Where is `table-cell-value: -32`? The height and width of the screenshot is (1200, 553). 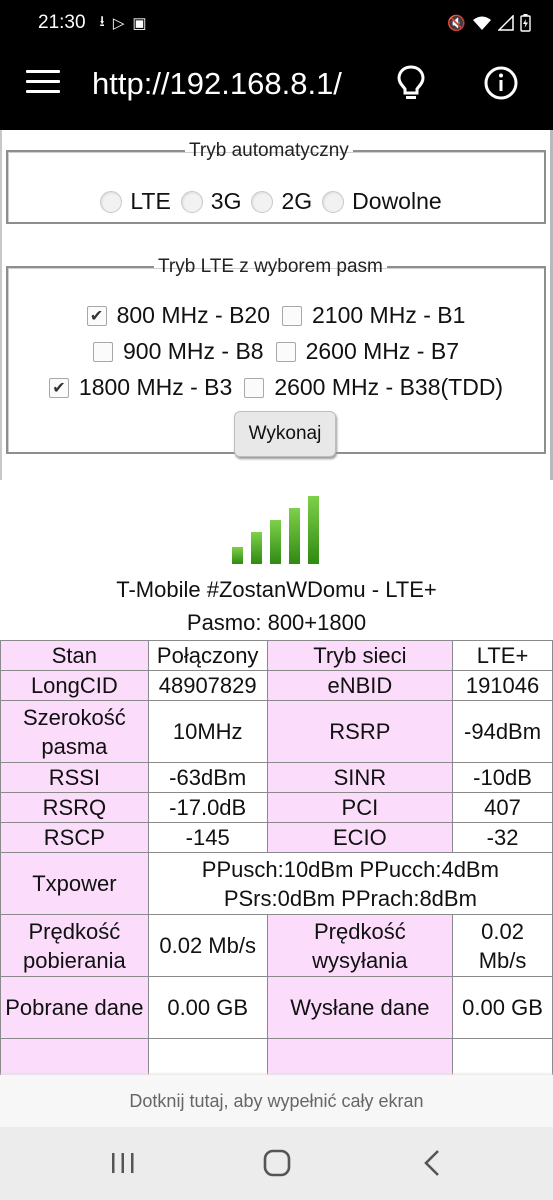 table-cell-value: -32 is located at coordinates (502, 837).